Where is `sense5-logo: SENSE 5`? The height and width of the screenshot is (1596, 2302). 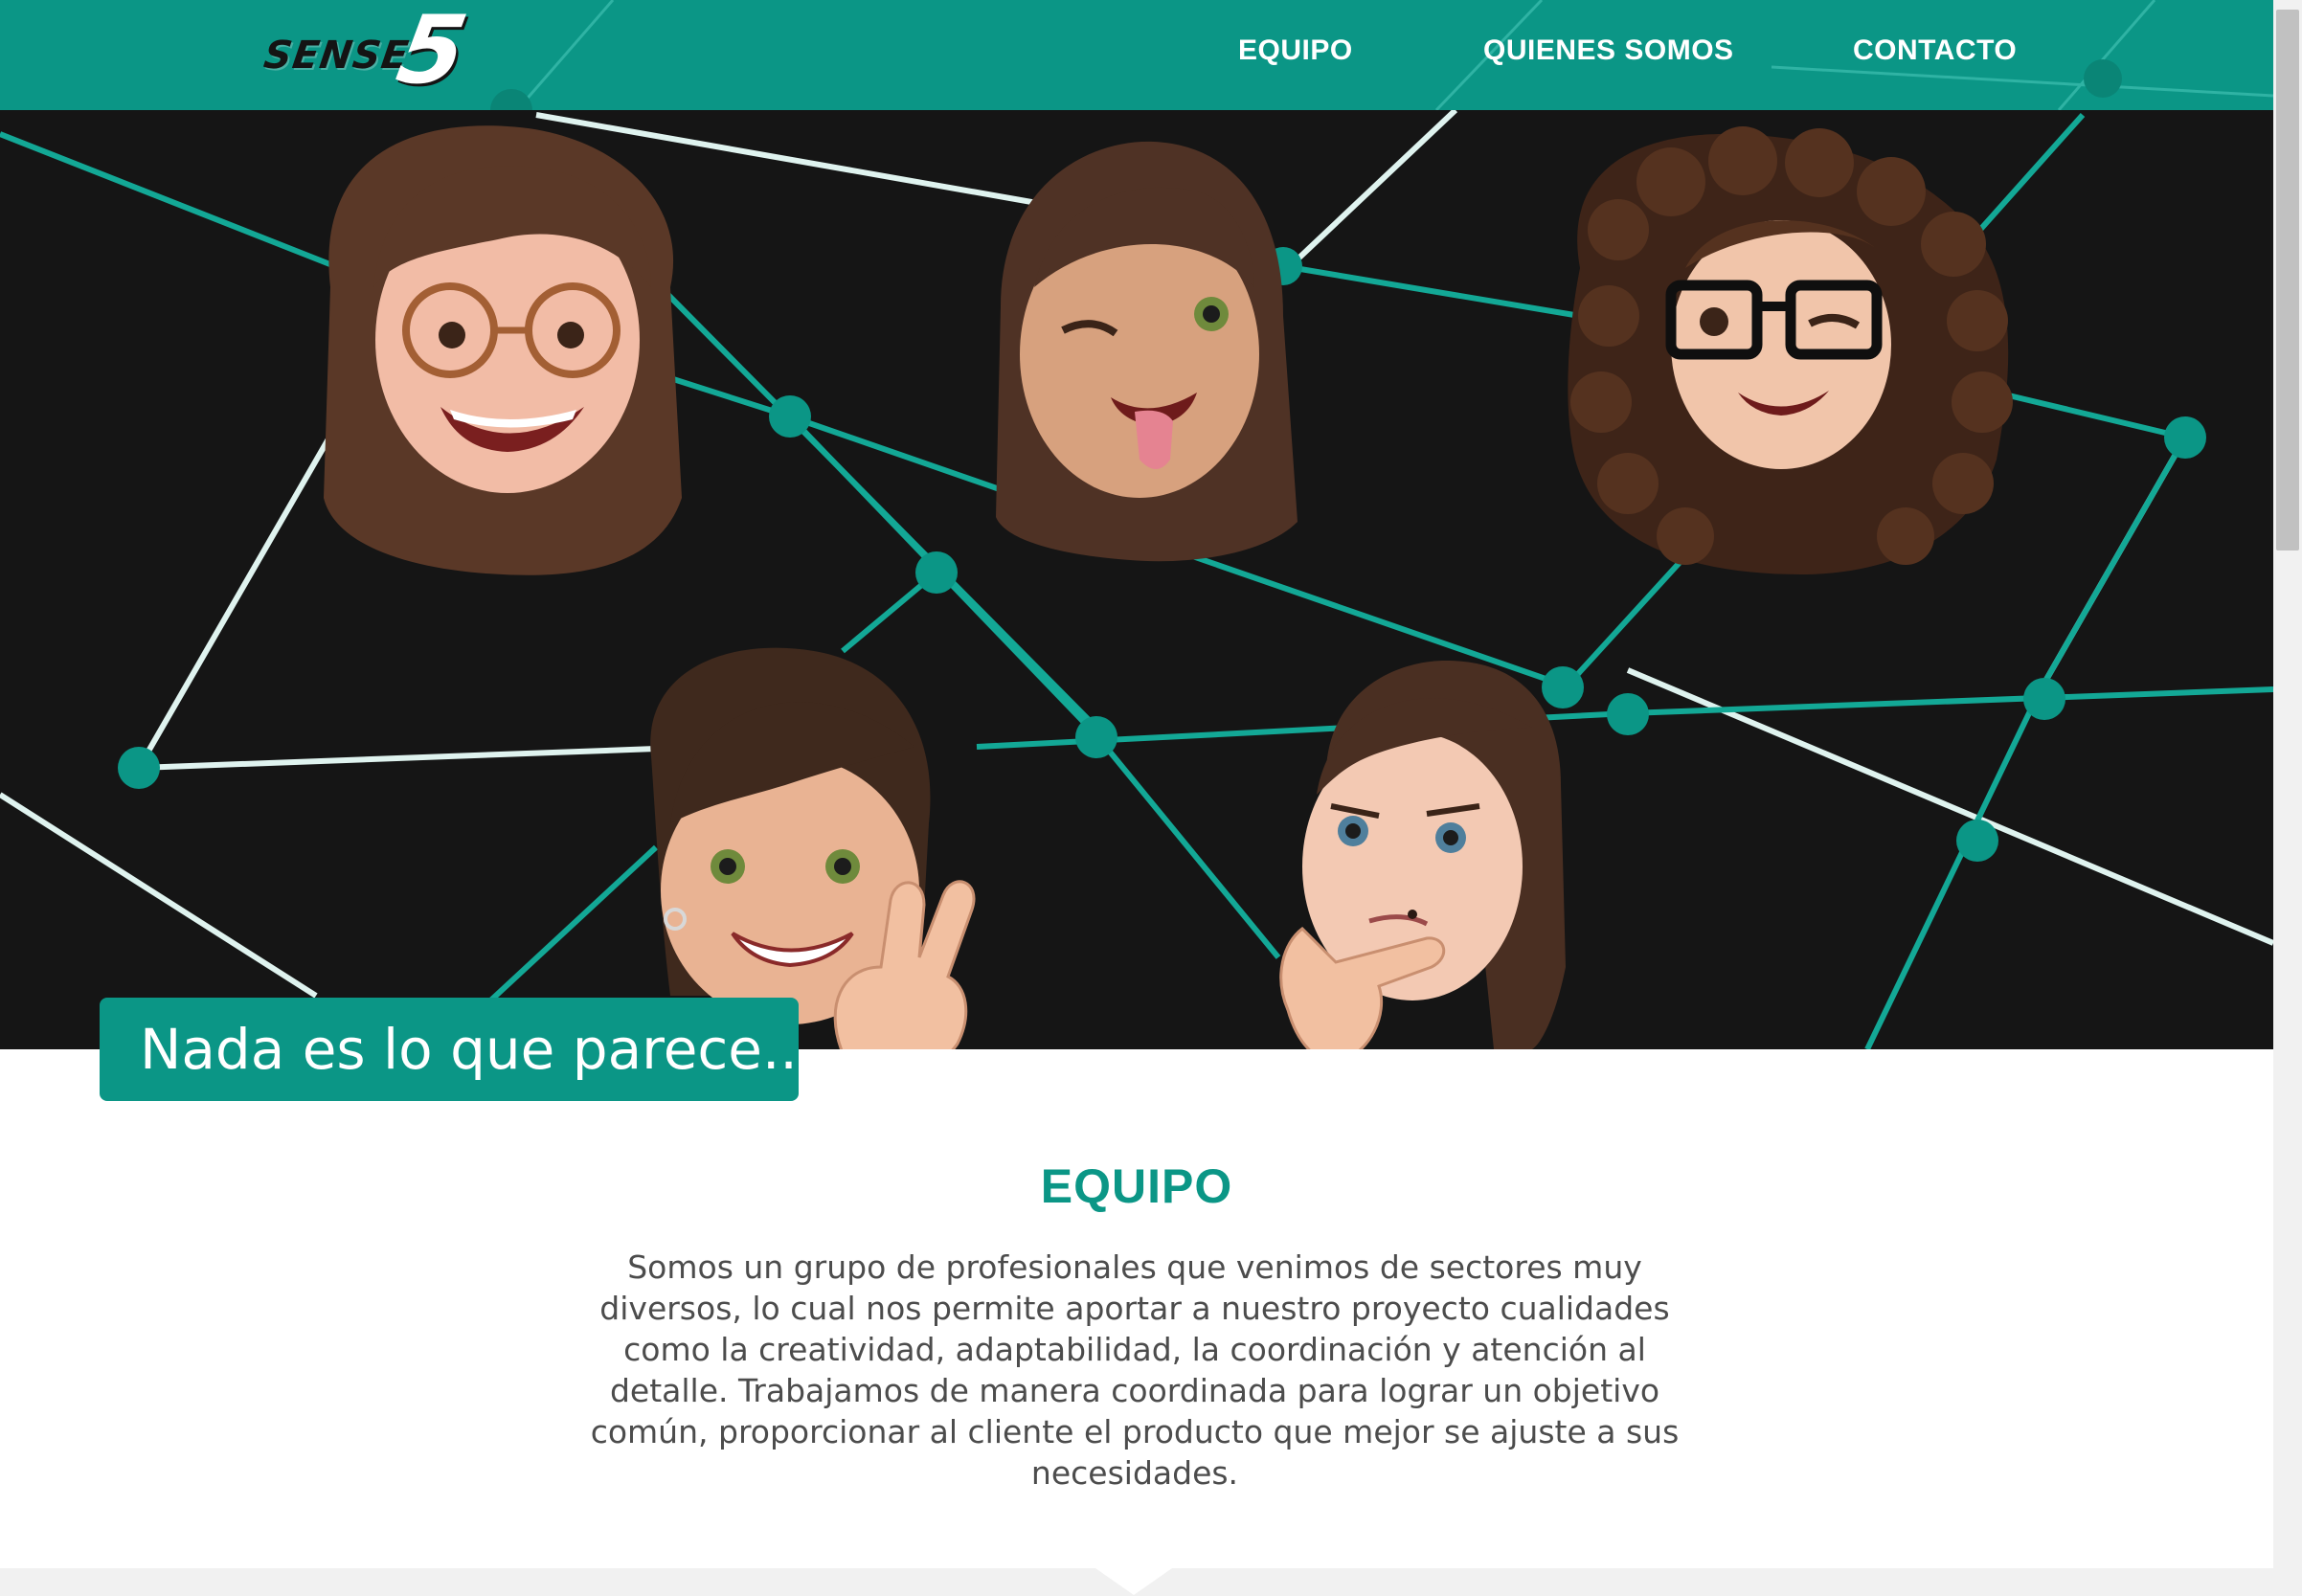
sense5-logo: SENSE 5 is located at coordinates (367, 52).